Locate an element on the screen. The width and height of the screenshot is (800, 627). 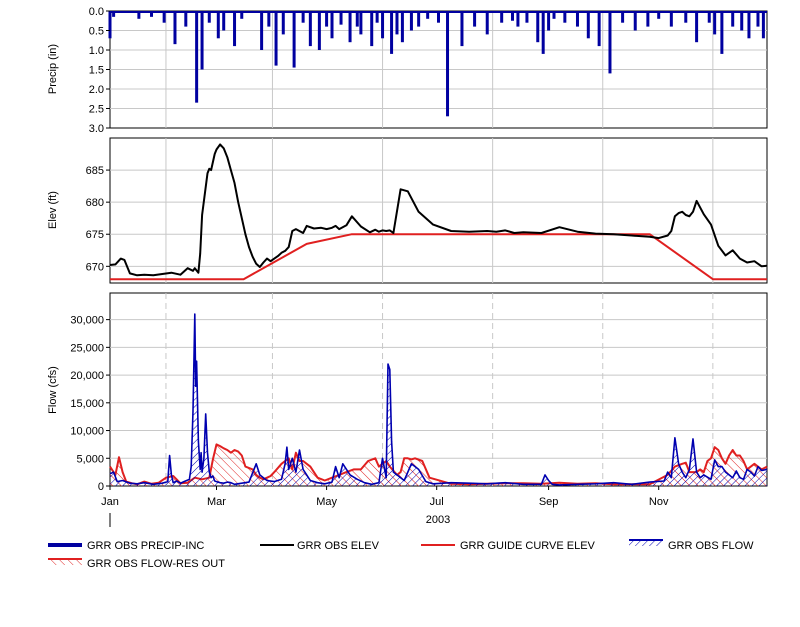
flow-y-axis-label: Flow (cfs) is located at coordinates (53, 390).